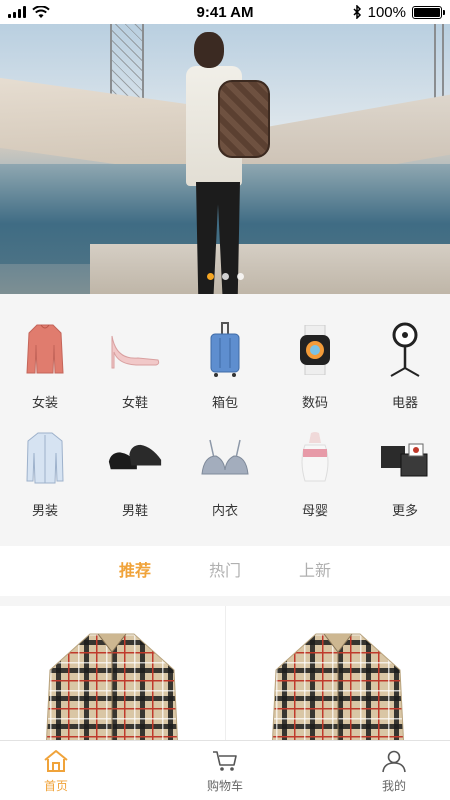  Describe the element at coordinates (224, 786) in the screenshot. I see `nav-label: 购物车` at that location.